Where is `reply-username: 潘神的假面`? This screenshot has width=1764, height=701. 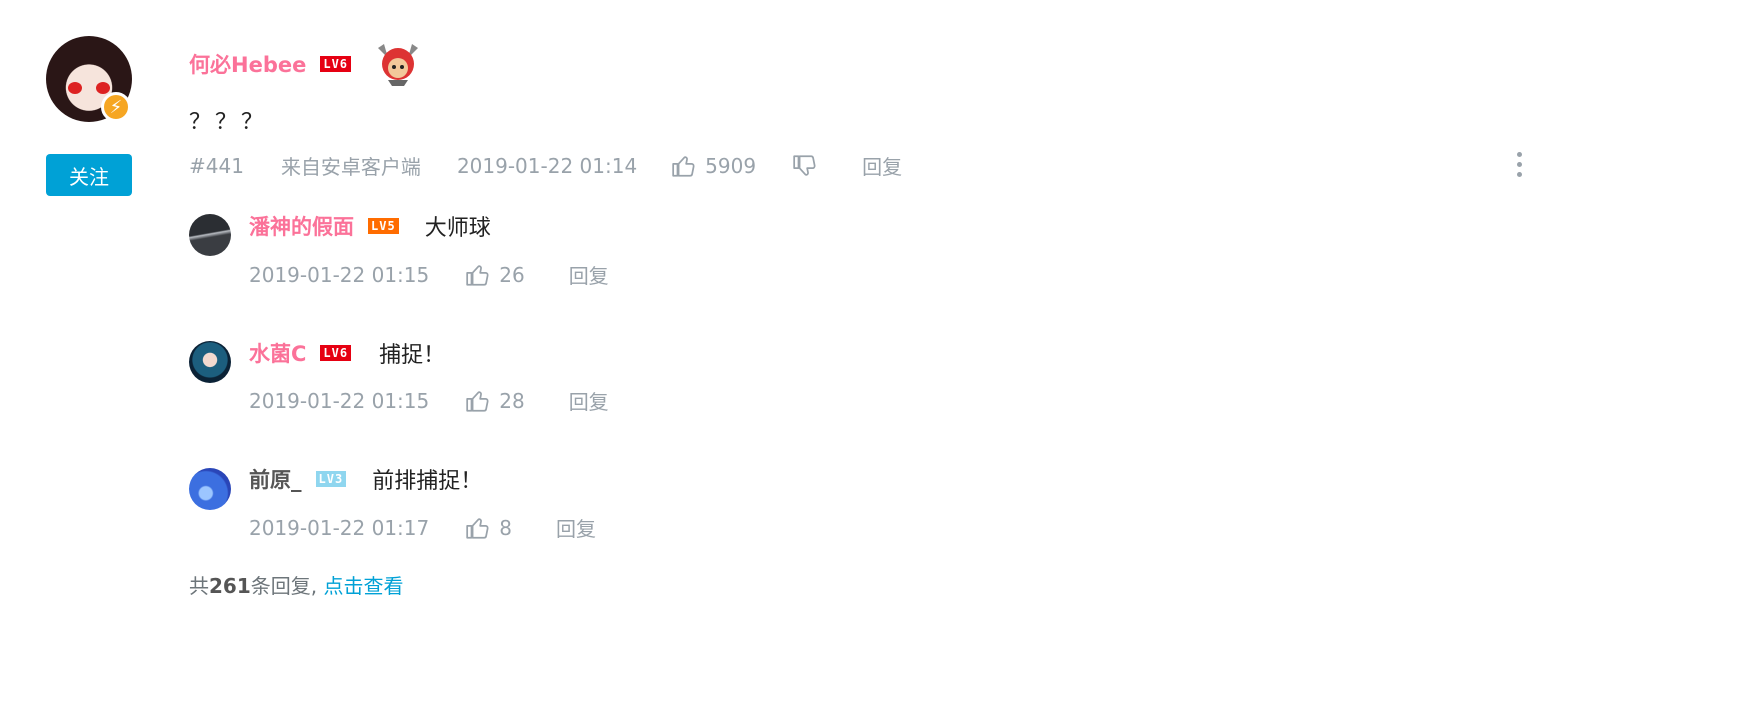
reply-username: 潘神的假面 is located at coordinates (301, 226).